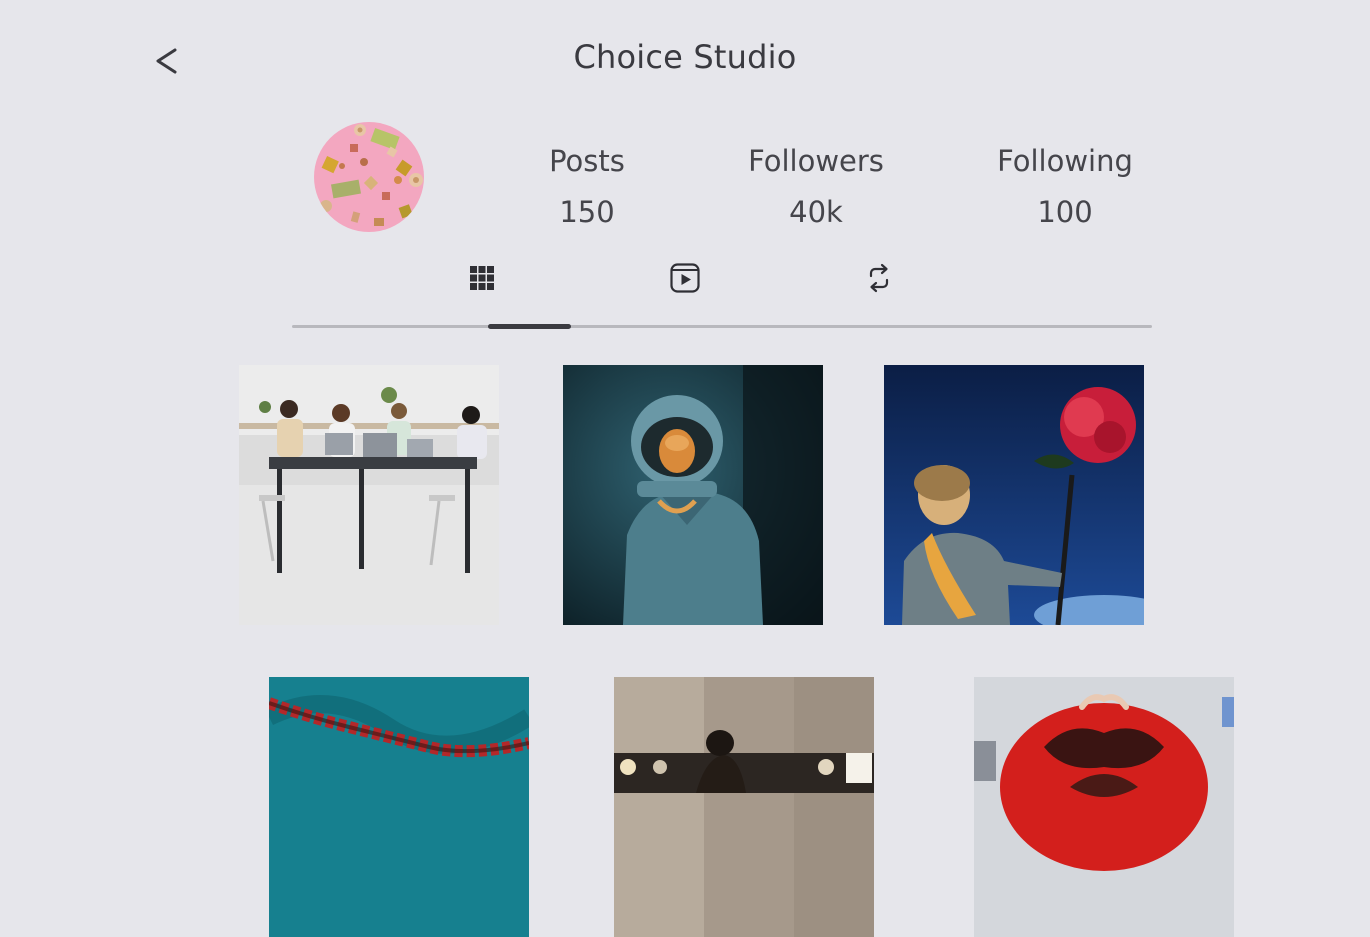 The height and width of the screenshot is (937, 1370). Describe the element at coordinates (816, 186) in the screenshot. I see `stat-followers: Followers 40k` at that location.